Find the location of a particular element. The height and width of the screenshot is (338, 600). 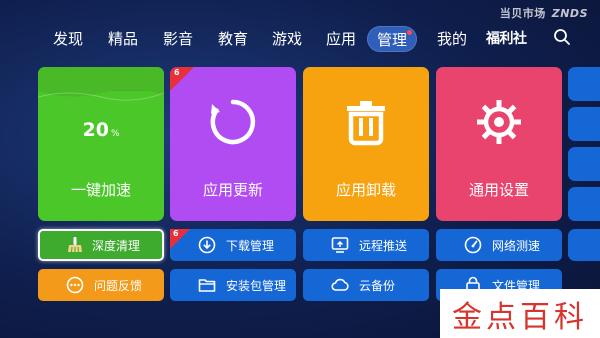

top-nav: 发现 精品 影音 教育 游戏 应用 管理 我的 福利社 is located at coordinates (300, 39).